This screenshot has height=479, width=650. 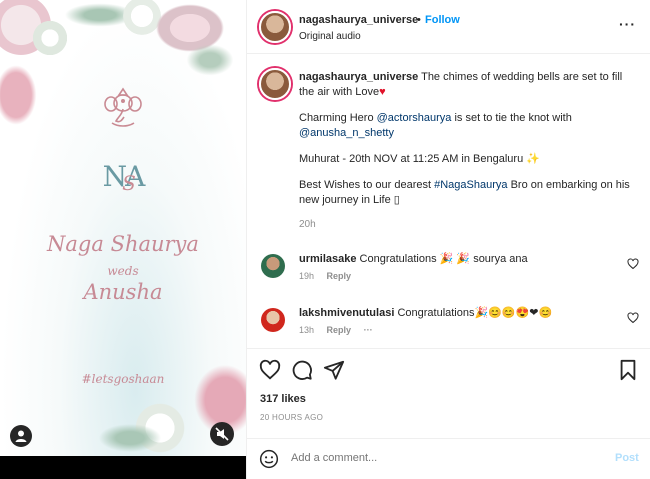 I want to click on post-timestamp: 20 HOURS AGO, so click(x=292, y=417).